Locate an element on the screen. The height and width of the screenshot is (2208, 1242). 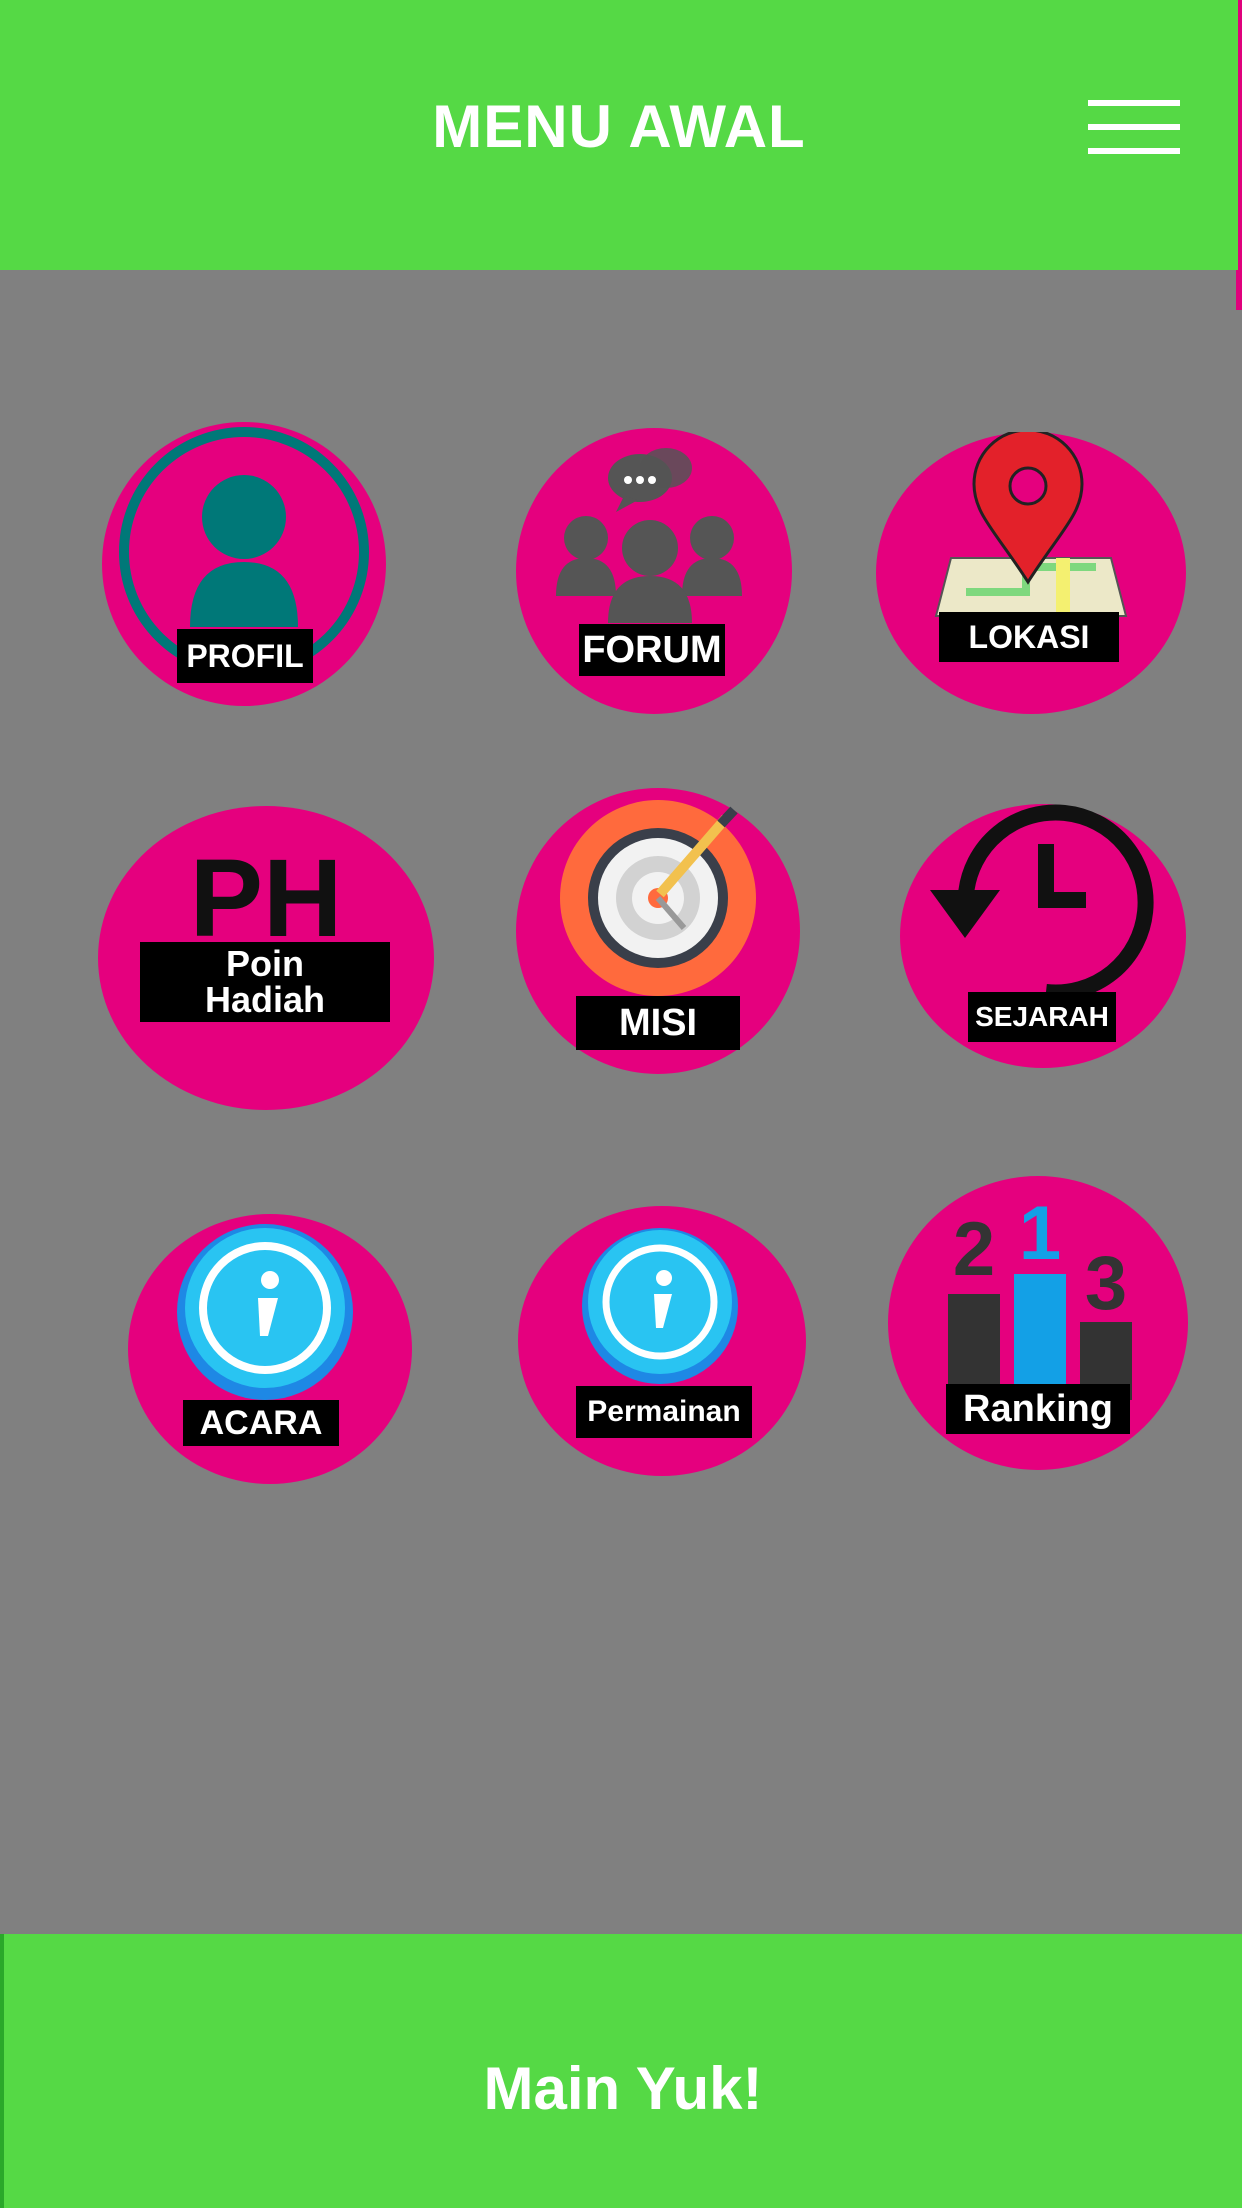
rank-first-number: 1 is located at coordinates (1040, 1233).